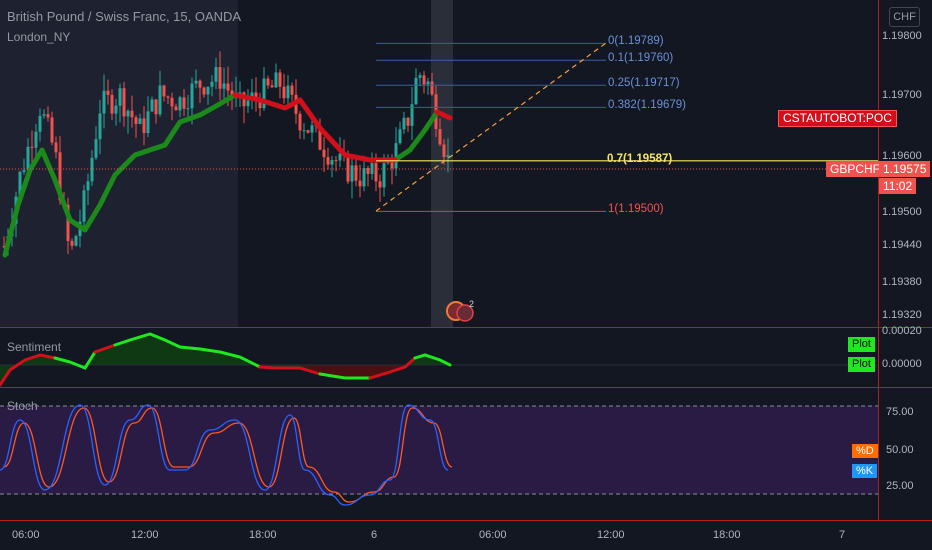  Describe the element at coordinates (22, 406) in the screenshot. I see `stoch-pane-title: Stoch` at that location.